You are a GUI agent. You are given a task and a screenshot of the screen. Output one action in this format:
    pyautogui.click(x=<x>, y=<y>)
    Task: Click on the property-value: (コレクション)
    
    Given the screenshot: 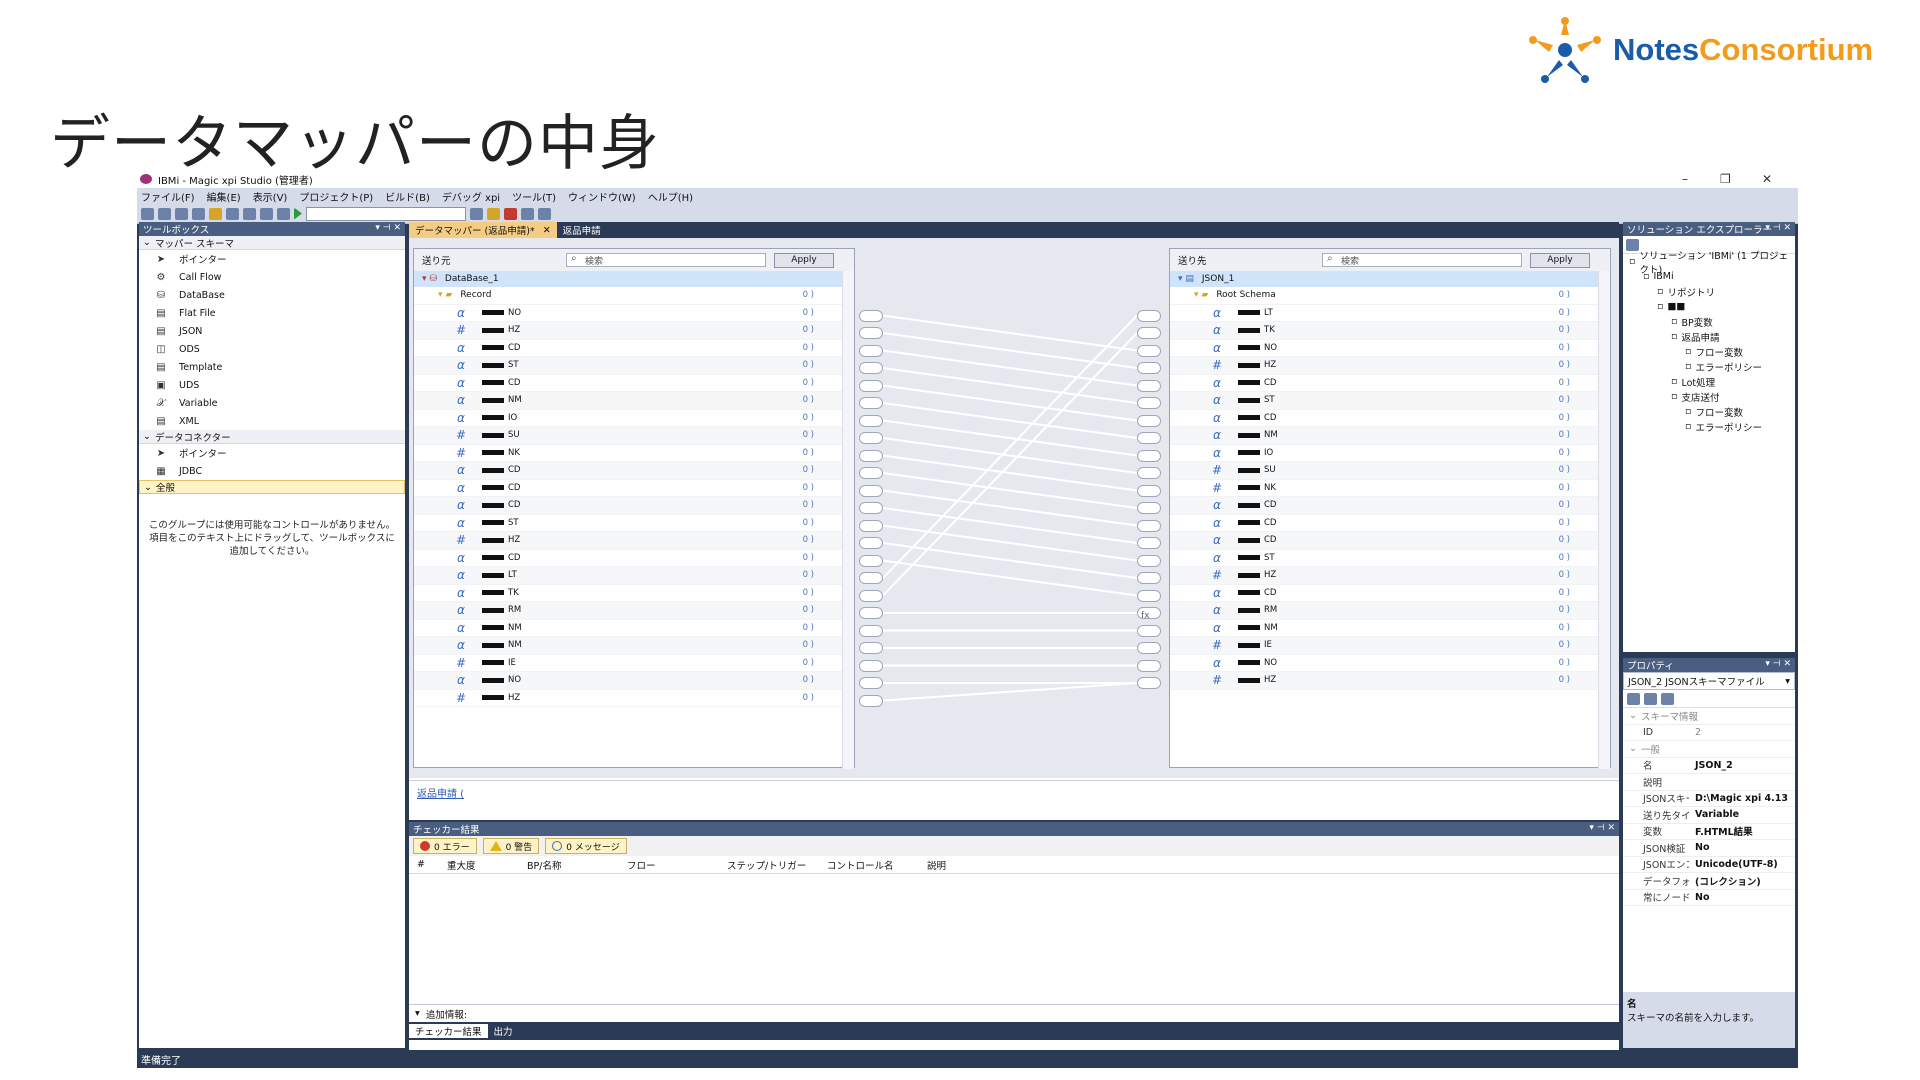 What is the action you would take?
    pyautogui.click(x=1742, y=881)
    